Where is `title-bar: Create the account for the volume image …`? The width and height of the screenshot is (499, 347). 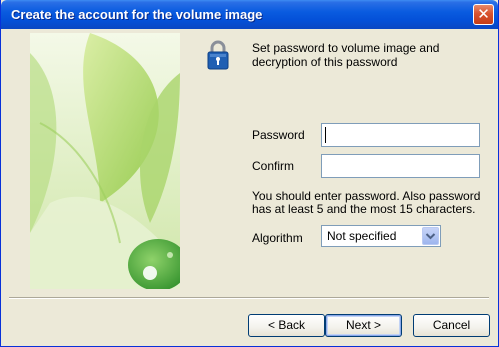 title-bar: Create the account for the volume image … is located at coordinates (249, 14).